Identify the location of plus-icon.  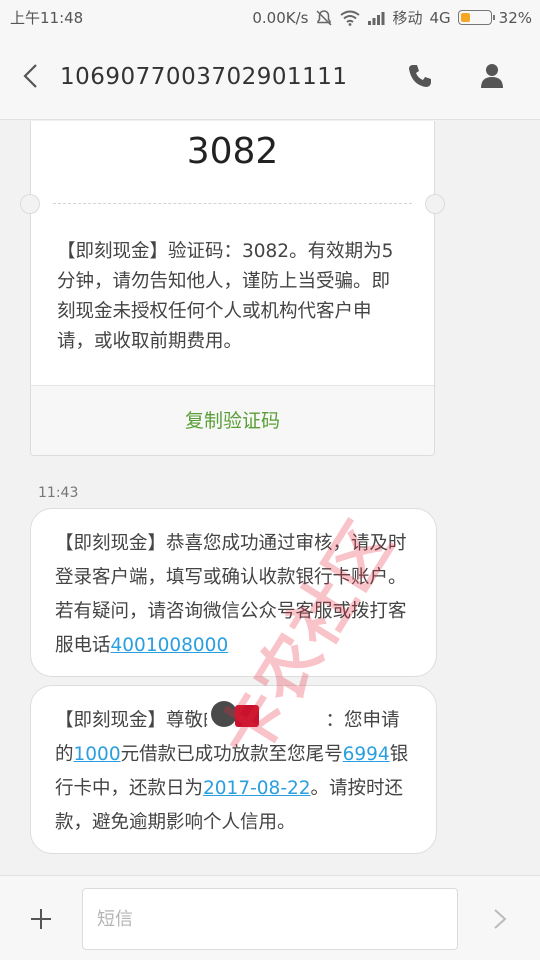
(41, 919).